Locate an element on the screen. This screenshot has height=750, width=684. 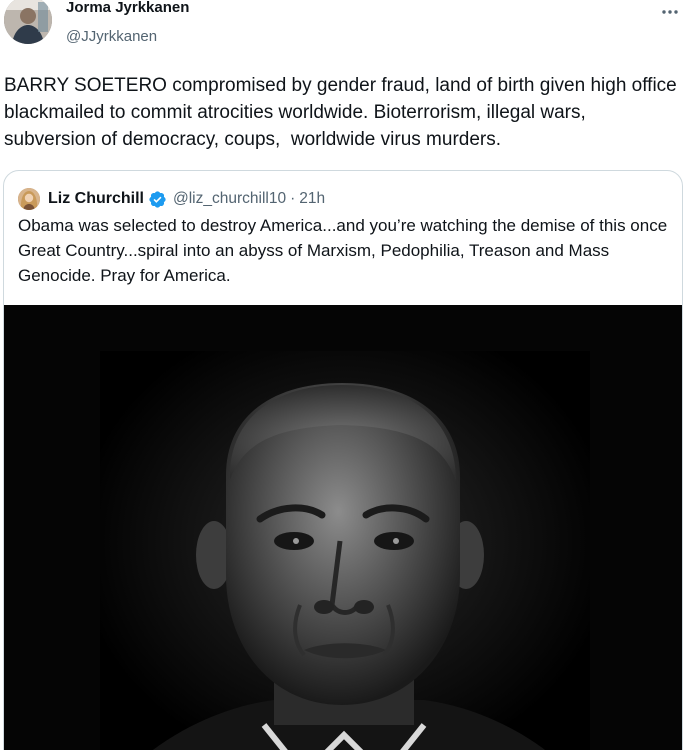
quoted-author-avatar is located at coordinates (29, 199).